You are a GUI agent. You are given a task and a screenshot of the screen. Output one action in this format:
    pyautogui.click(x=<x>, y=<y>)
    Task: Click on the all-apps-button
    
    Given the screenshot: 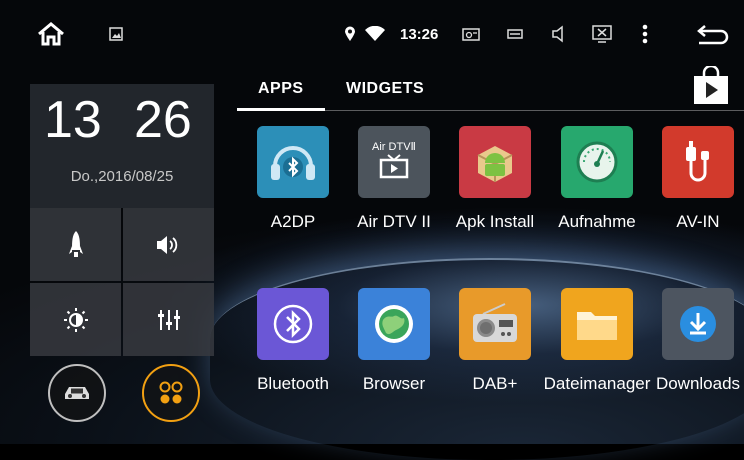 What is the action you would take?
    pyautogui.click(x=171, y=393)
    